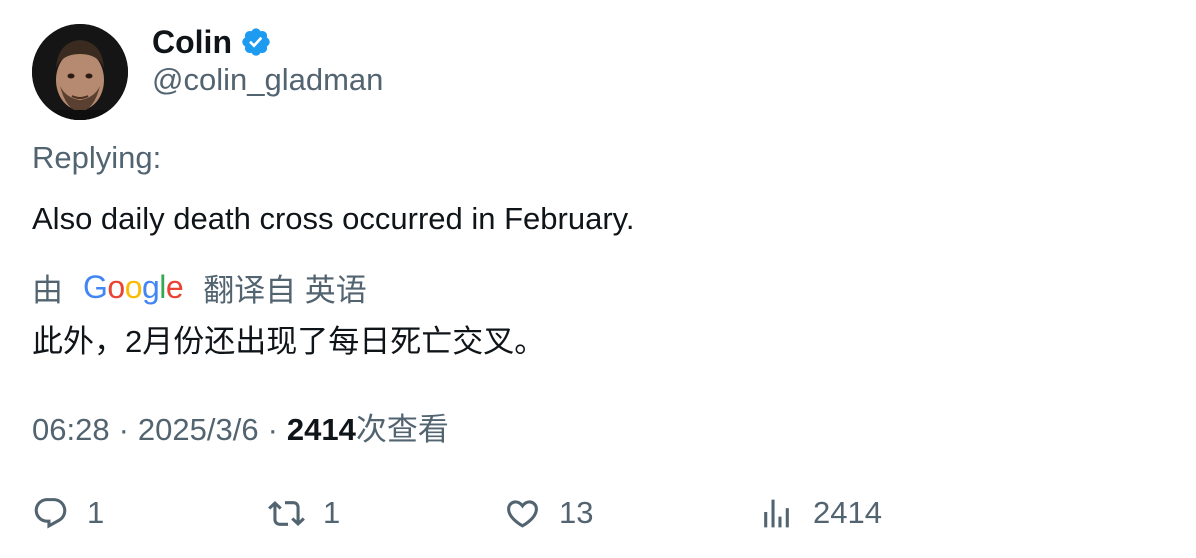 The height and width of the screenshot is (558, 1196). I want to click on reply-button: 1, so click(68, 513).